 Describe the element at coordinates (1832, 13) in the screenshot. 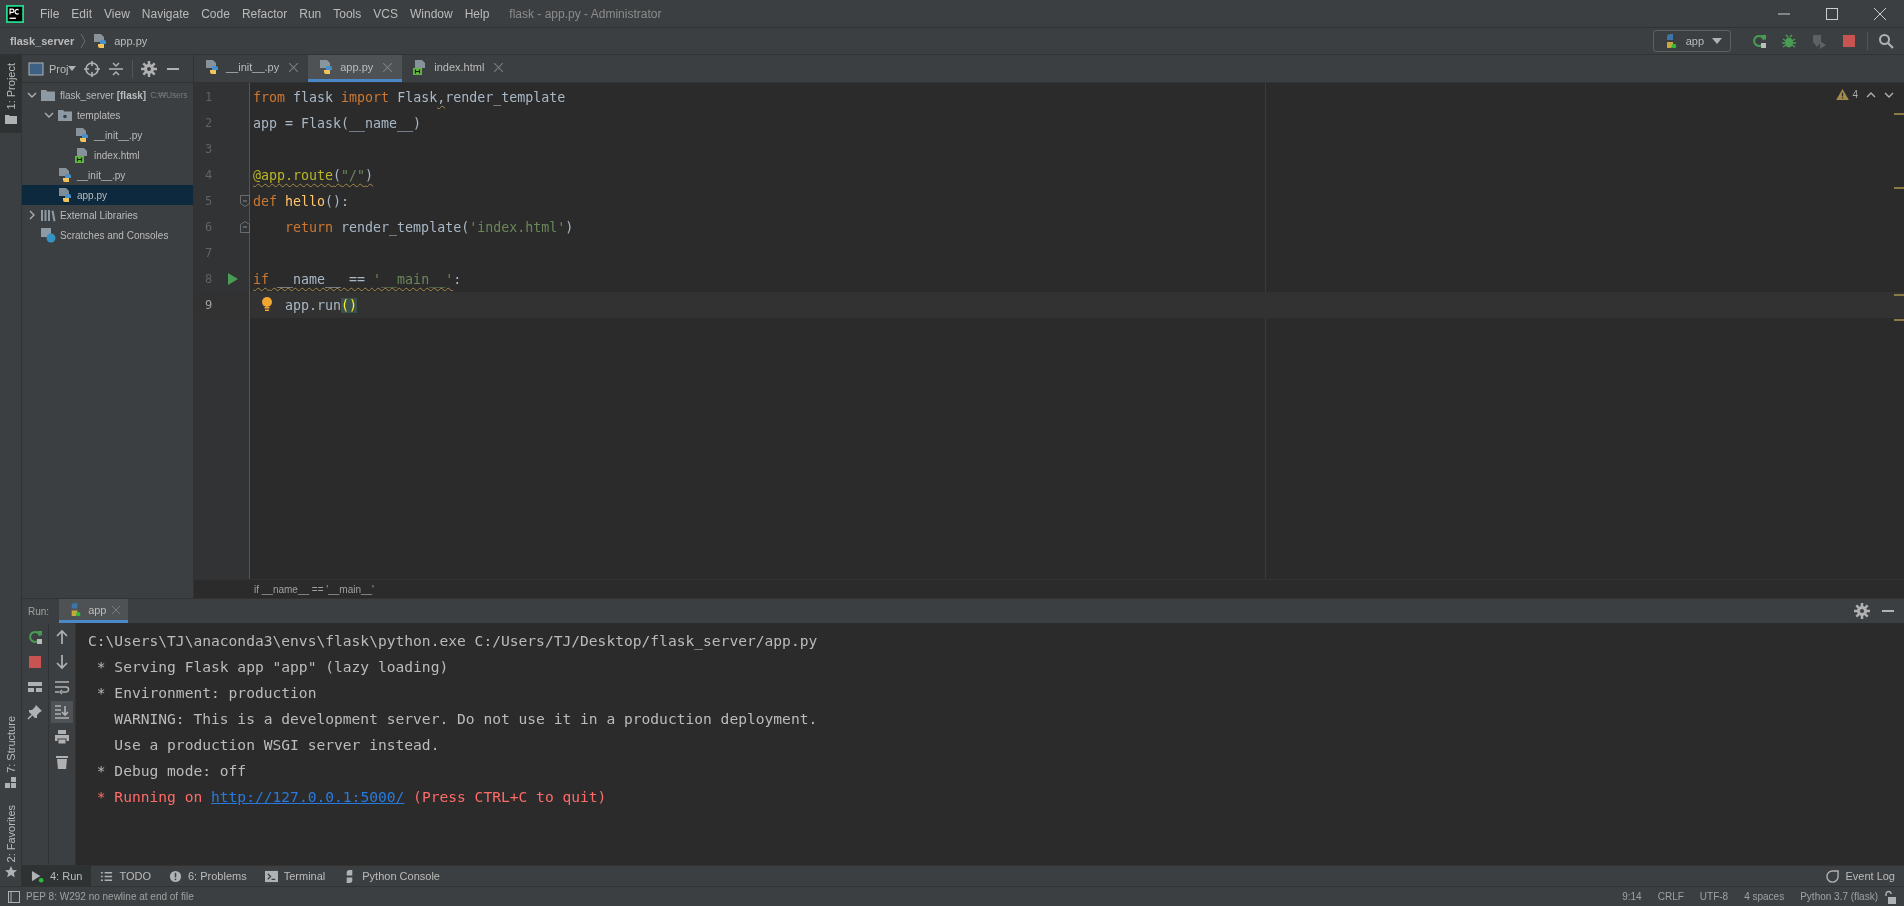

I see `maximize-icon` at that location.